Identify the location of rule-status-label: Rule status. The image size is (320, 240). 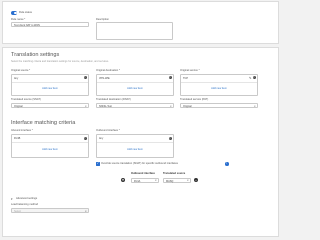
(25, 12).